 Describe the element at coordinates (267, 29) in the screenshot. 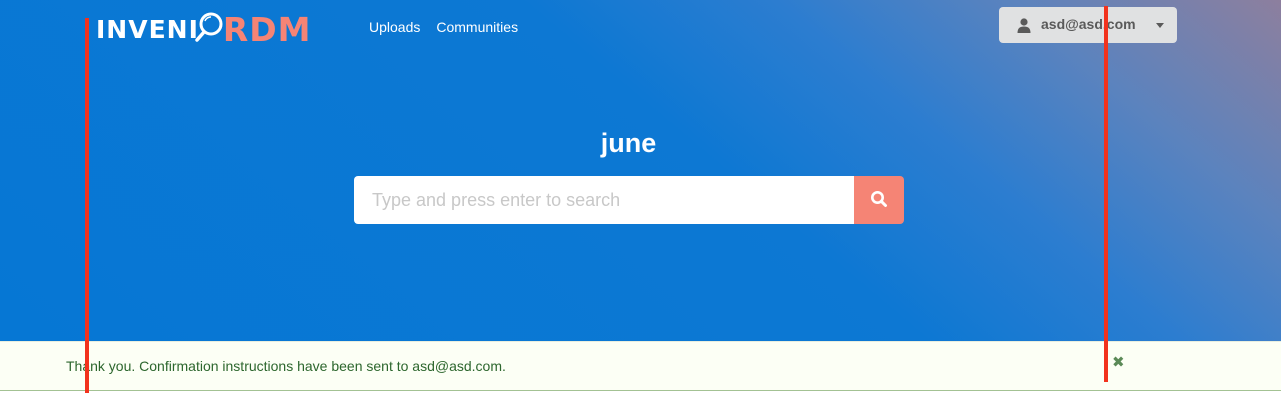

I see `logo-text-rdm: RDM` at that location.